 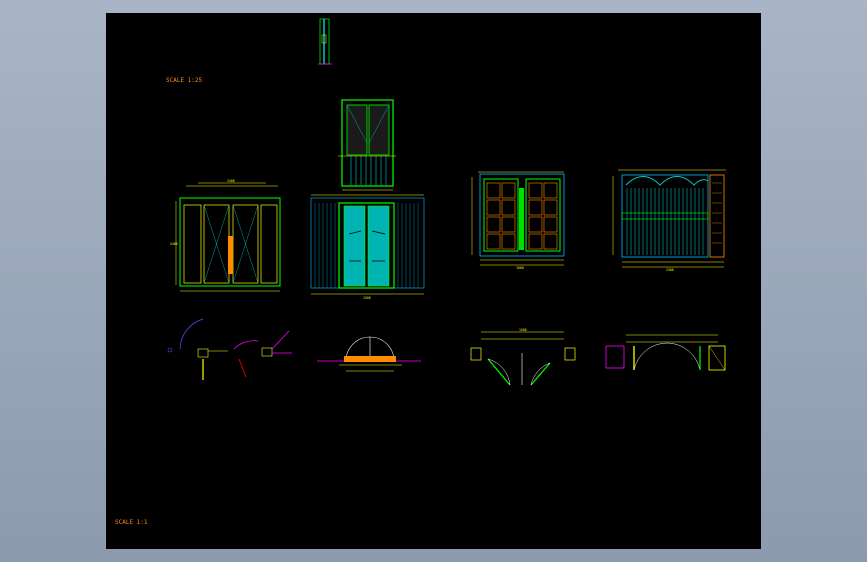 What do you see at coordinates (367, 145) in the screenshot?
I see `door-elevation-balcony` at bounding box center [367, 145].